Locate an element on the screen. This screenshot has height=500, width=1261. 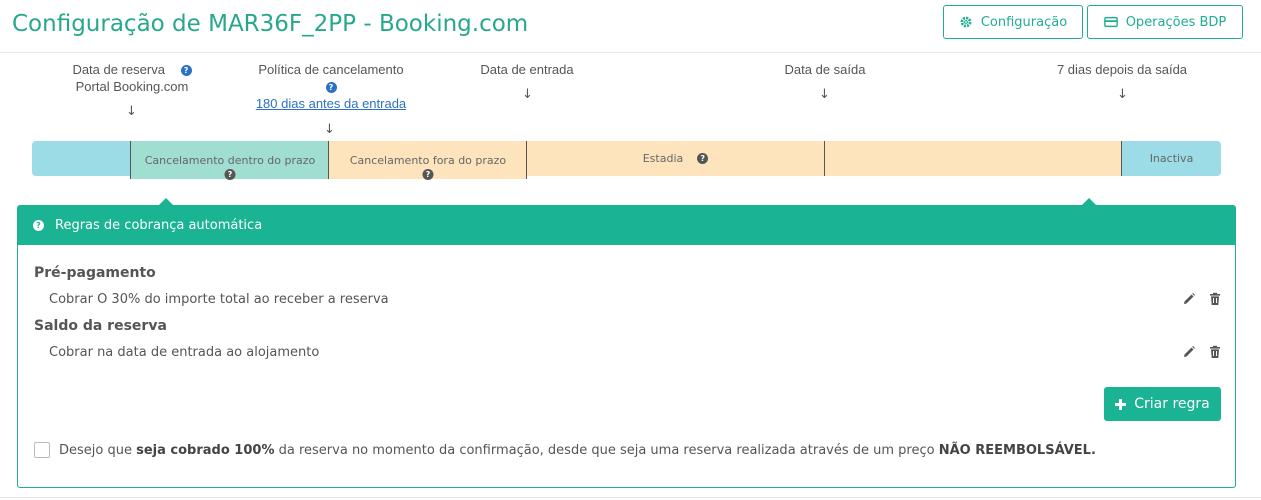
cancel-late-label: Cancelamento fora do prazo is located at coordinates (428, 160).